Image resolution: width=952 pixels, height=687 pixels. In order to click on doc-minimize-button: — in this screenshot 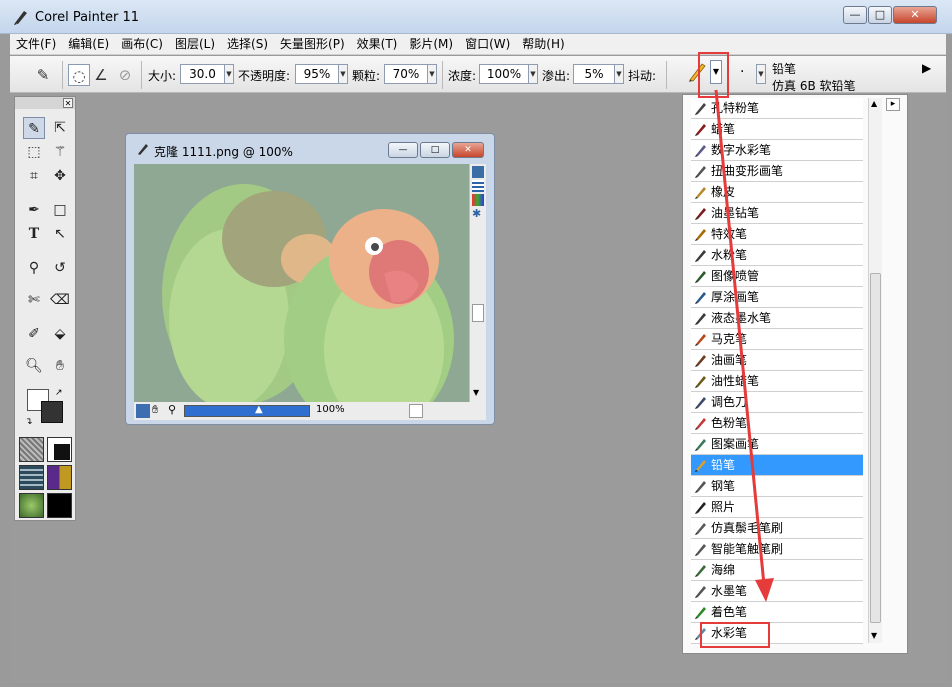, I will do `click(403, 150)`.